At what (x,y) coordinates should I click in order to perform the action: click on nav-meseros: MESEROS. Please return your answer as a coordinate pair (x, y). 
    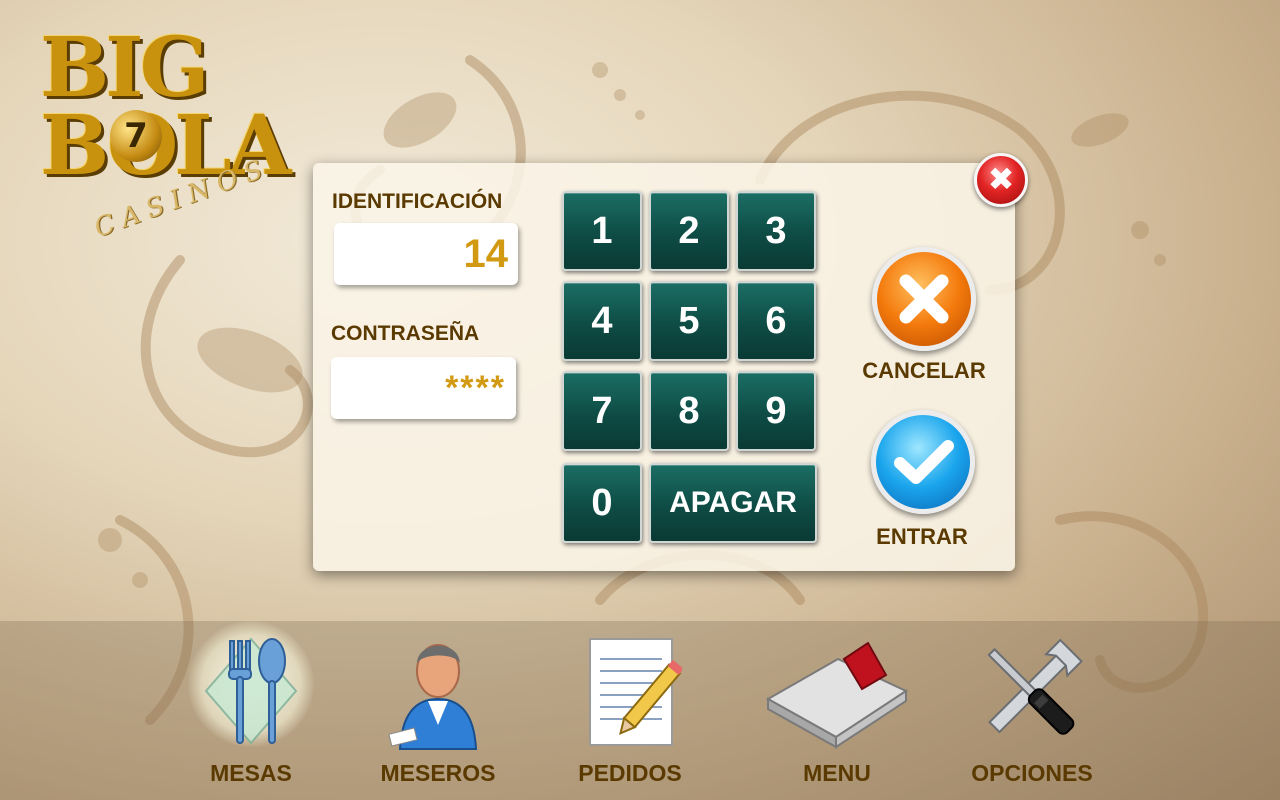
    Looking at the image, I should click on (438, 710).